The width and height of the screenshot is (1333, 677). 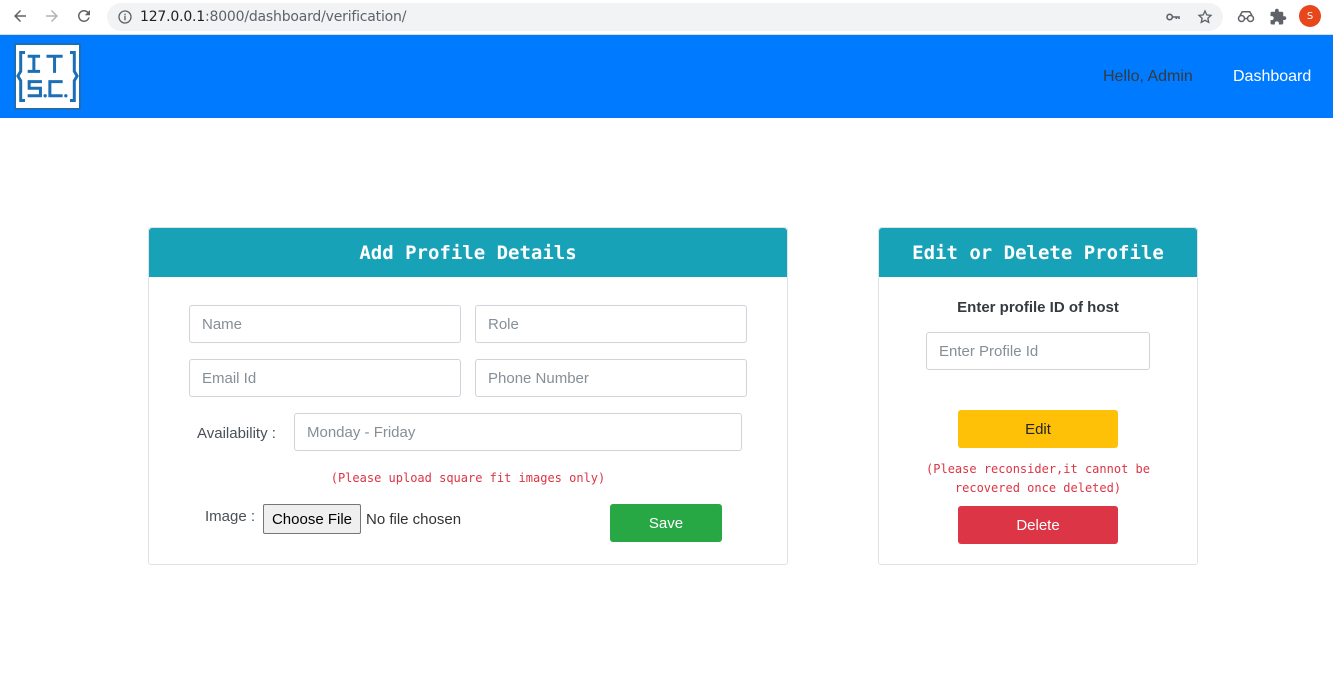 I want to click on add-profile-title: Add Profile Details, so click(x=468, y=252).